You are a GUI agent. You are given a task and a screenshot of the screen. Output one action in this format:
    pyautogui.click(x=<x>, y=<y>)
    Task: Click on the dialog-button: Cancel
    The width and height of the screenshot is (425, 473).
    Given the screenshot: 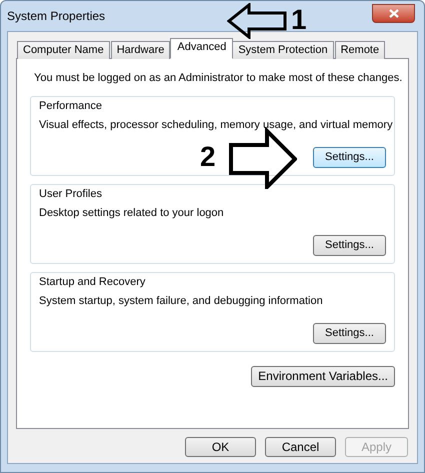 What is the action you would take?
    pyautogui.click(x=300, y=447)
    